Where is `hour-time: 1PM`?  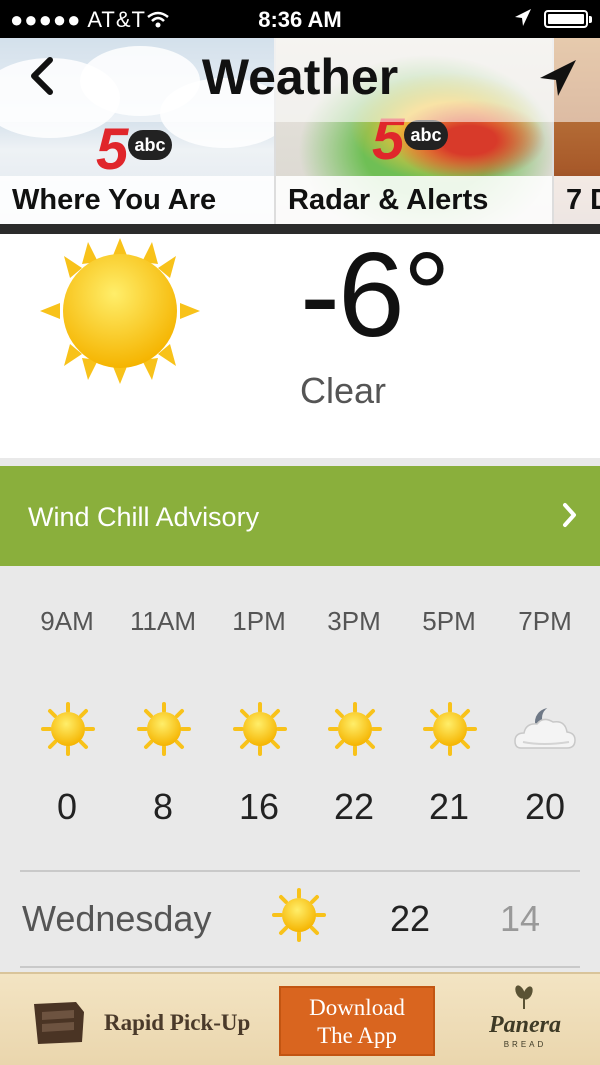
hour-time: 1PM is located at coordinates (259, 621).